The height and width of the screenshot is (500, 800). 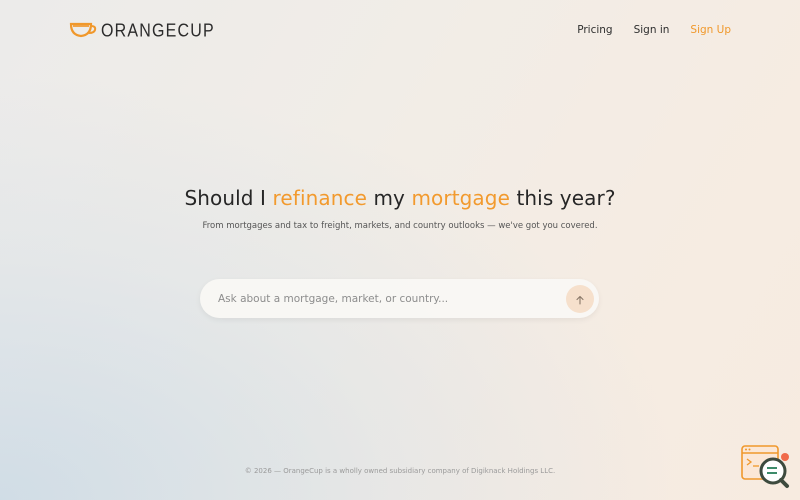 I want to click on brand-logo: ORANGECUP, so click(x=142, y=32).